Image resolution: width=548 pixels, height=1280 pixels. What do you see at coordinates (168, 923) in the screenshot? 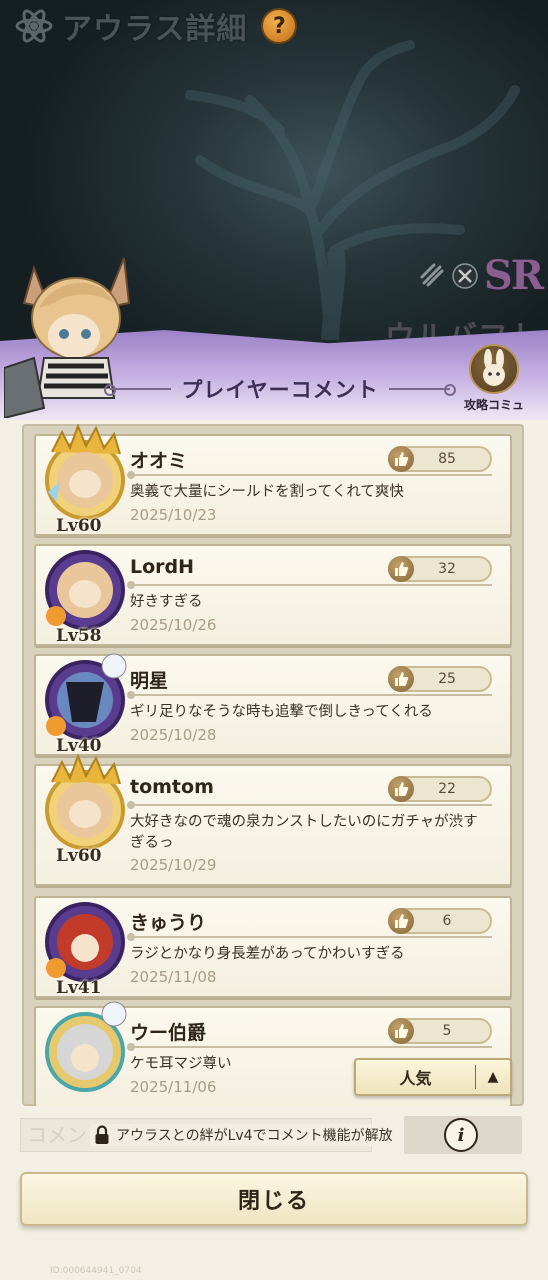
I see `player-name: きゅうり` at bounding box center [168, 923].